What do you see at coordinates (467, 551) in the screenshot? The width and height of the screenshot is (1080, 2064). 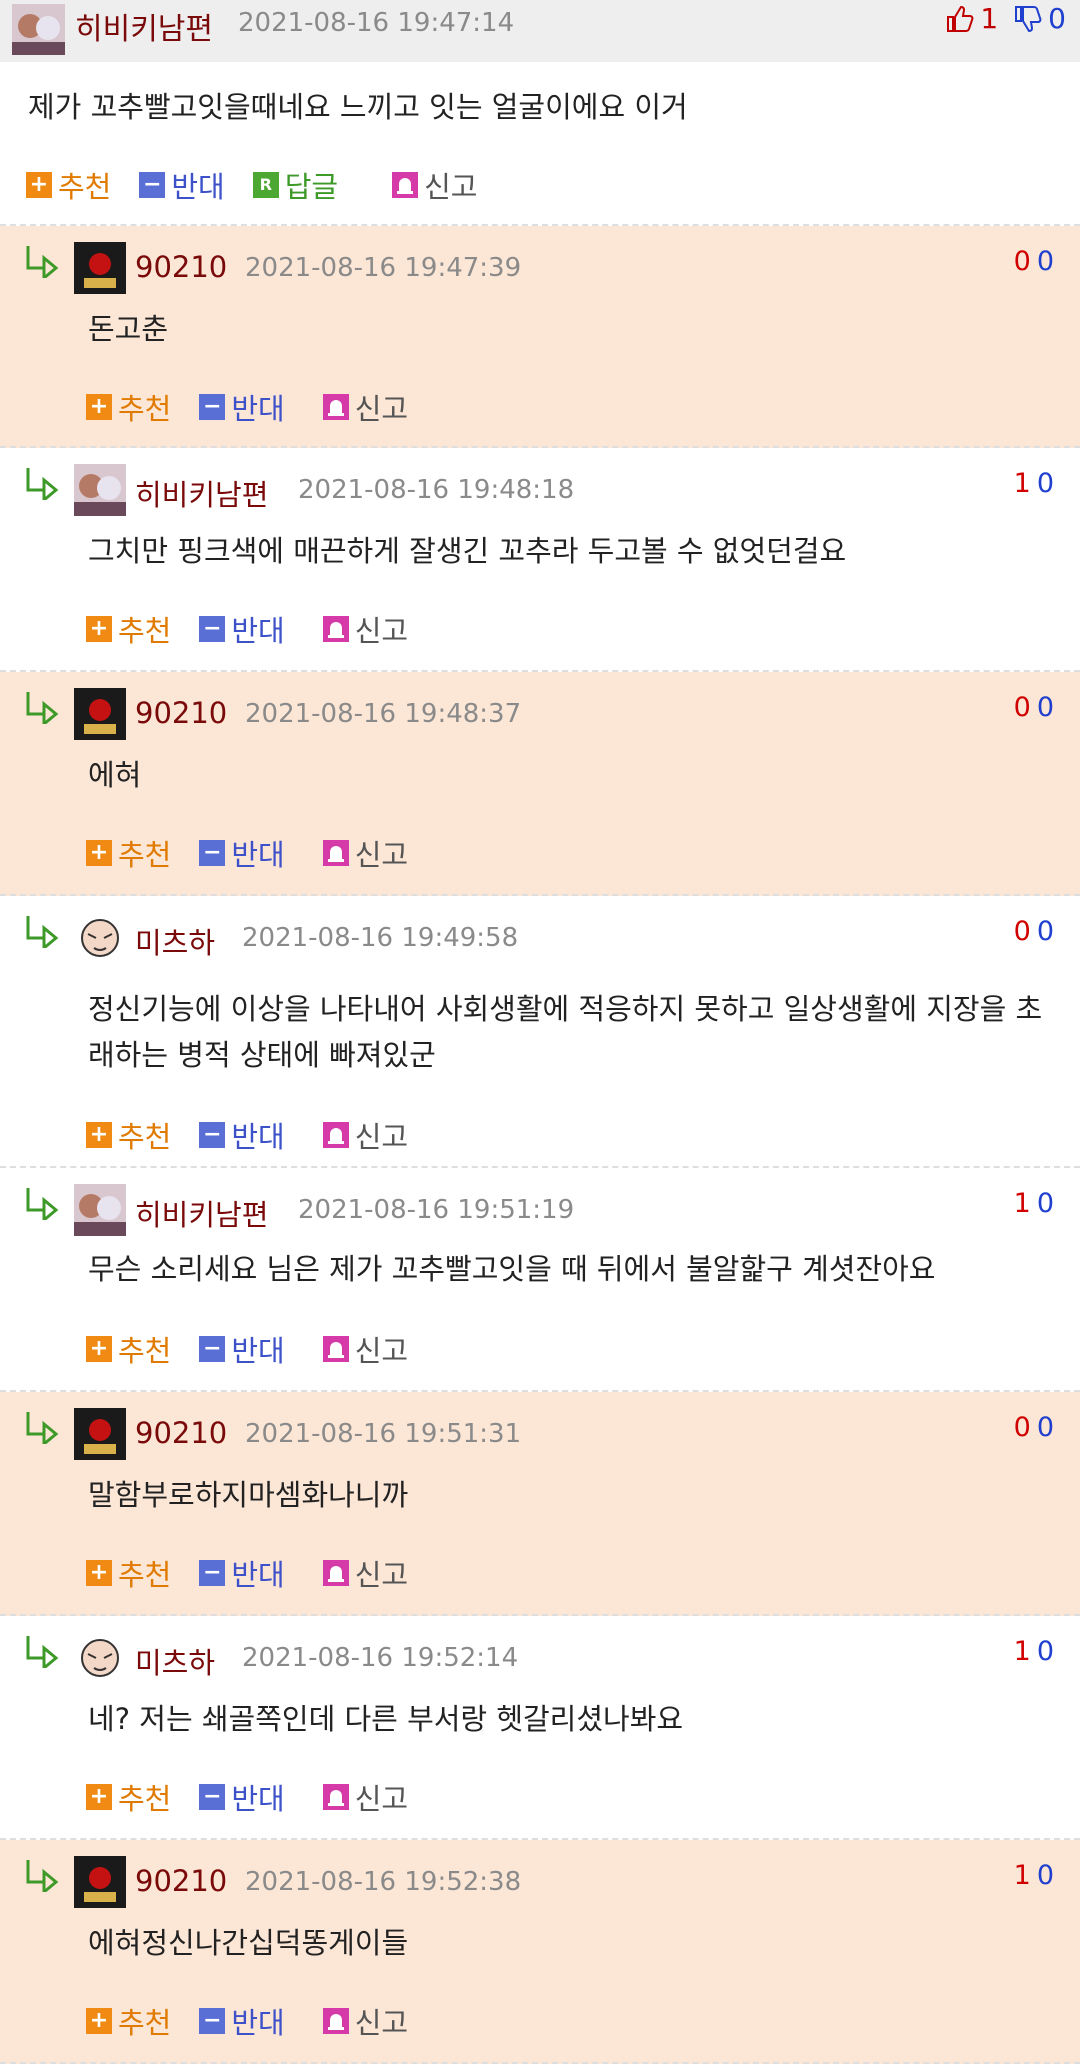 I see `reply-text: 그치만 핑크색에 매끈하게 잘생긴 꼬추라 두고볼 수 없엇던걸요` at bounding box center [467, 551].